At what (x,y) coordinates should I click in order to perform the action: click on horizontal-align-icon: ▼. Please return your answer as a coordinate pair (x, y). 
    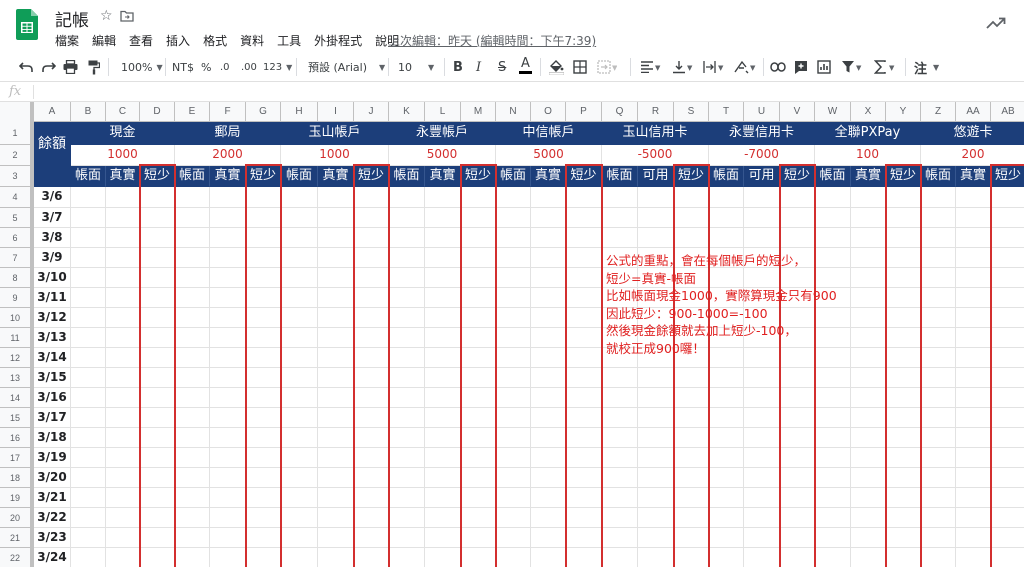
    Looking at the image, I should click on (651, 67).